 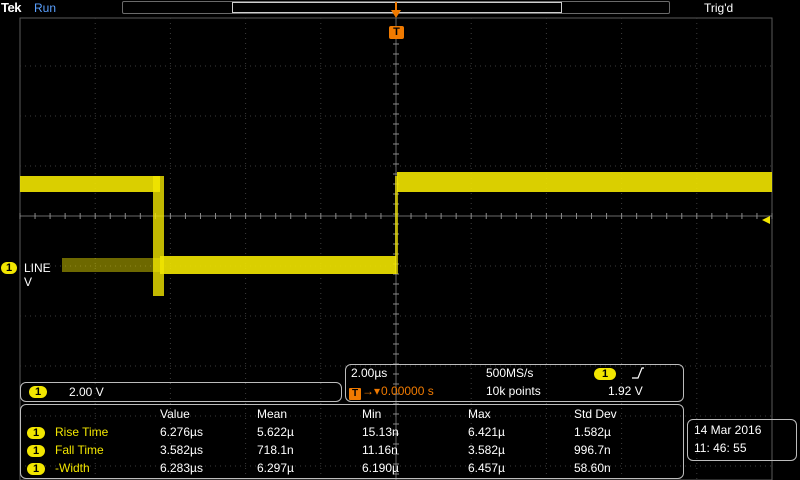 What do you see at coordinates (407, 391) in the screenshot?
I see `delay-value: 0.00000 s` at bounding box center [407, 391].